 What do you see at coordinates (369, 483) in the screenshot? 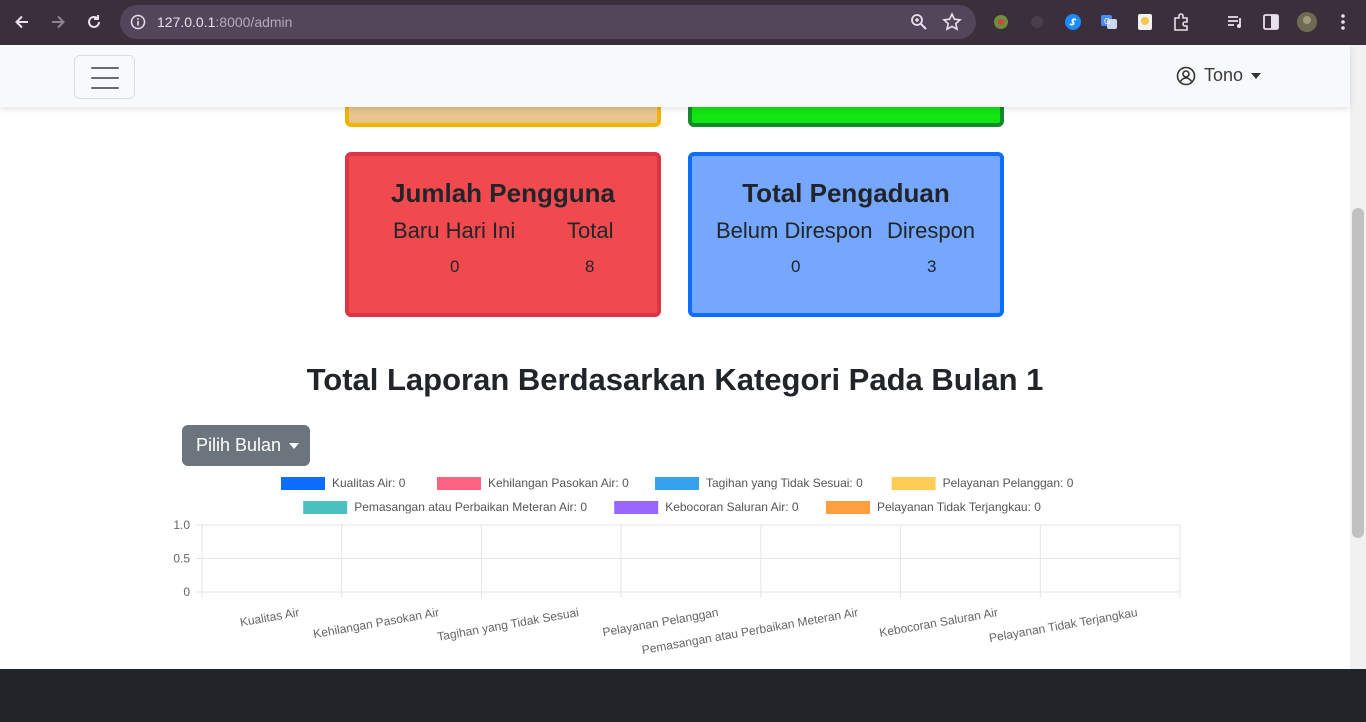
I see `legend-label: Kualitas Air: 0` at bounding box center [369, 483].